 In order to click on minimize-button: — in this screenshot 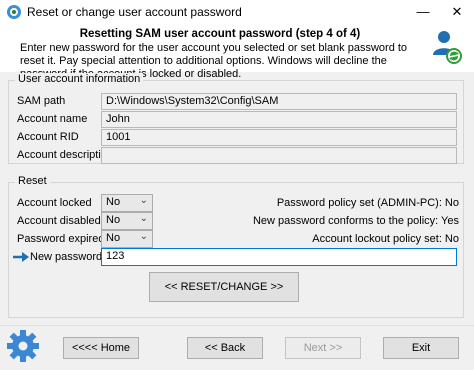, I will do `click(423, 12)`.